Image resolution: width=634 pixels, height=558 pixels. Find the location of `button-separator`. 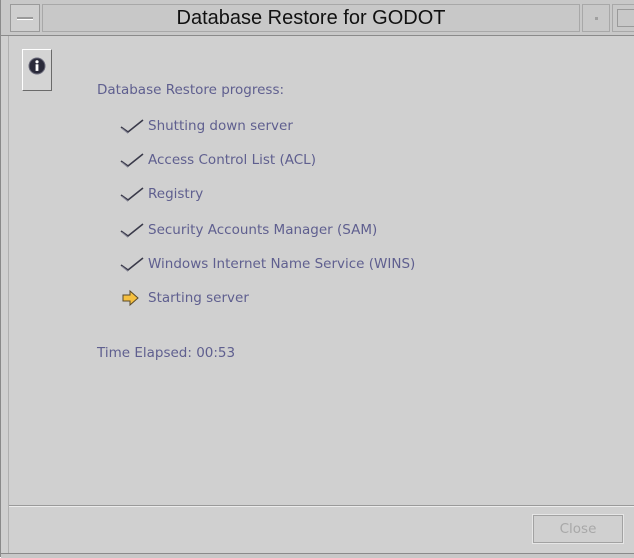

button-separator is located at coordinates (321, 506).